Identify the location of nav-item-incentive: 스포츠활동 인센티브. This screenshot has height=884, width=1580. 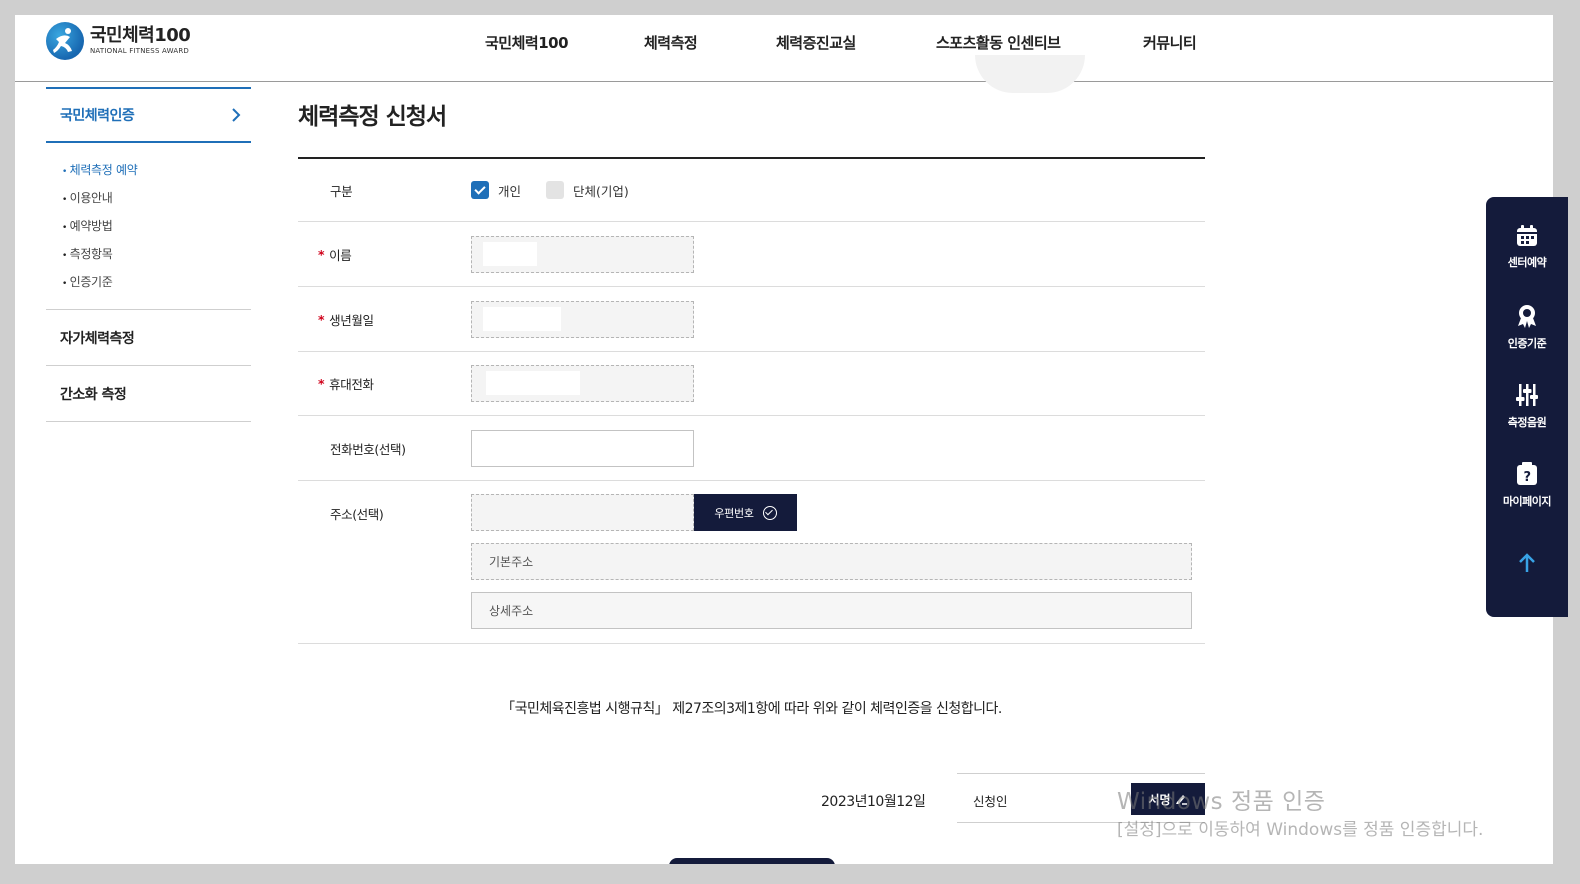
(998, 42).